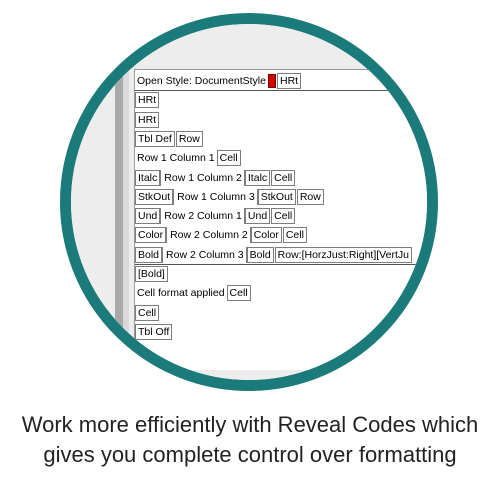 This screenshot has height=500, width=500. I want to click on code-line: Tbl Def Row, so click(169, 139).